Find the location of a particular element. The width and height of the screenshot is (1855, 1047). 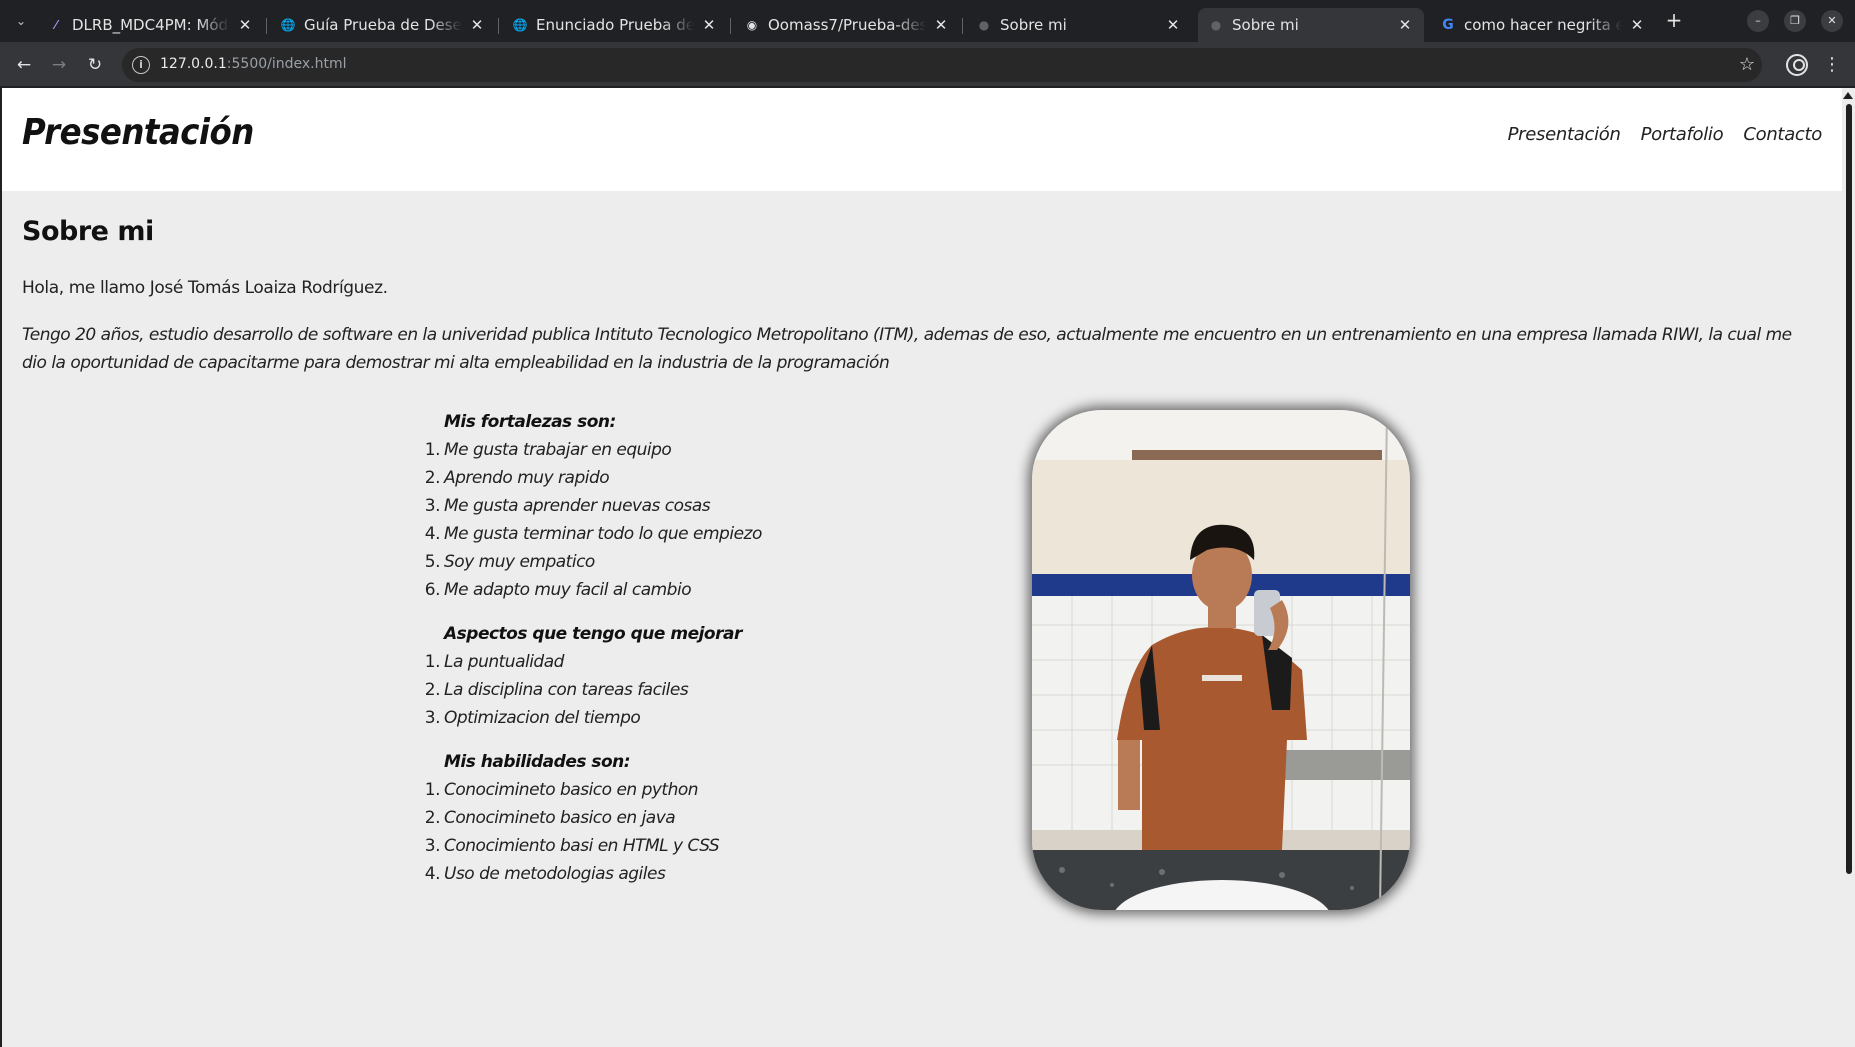

item-text: Me adapto muy facil al cambio is located at coordinates (568, 590).